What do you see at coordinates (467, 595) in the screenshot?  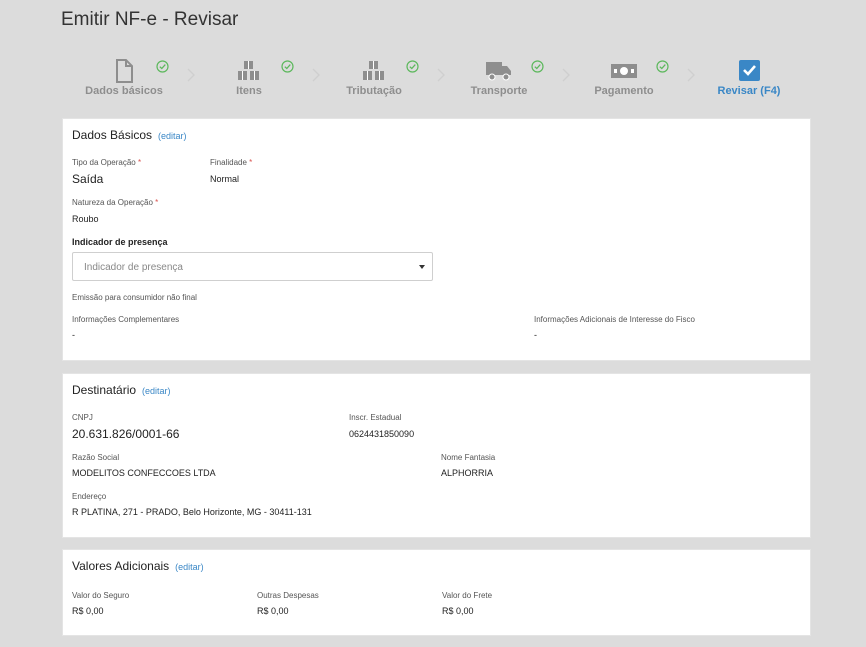 I see `valor-frete-label: Valor do Frete` at bounding box center [467, 595].